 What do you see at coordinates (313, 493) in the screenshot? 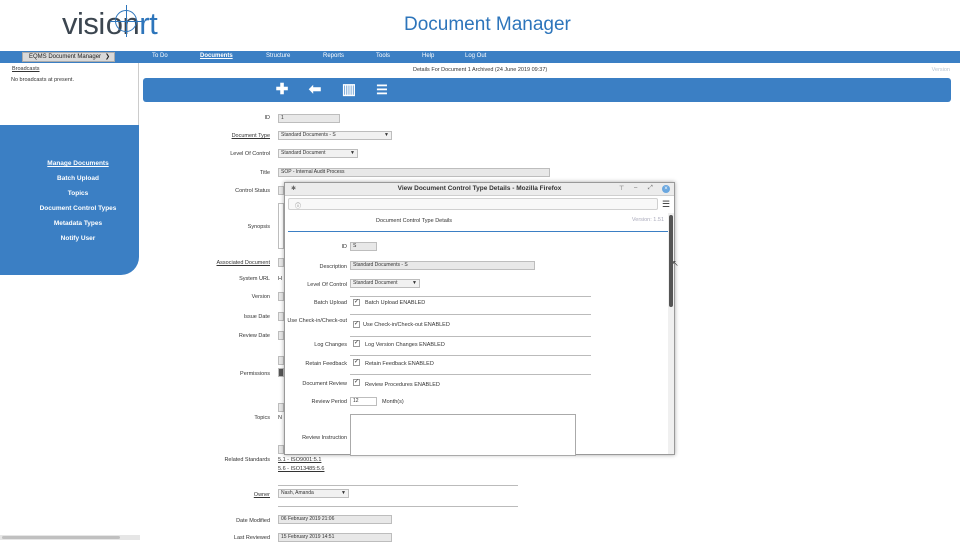
I see `owner-select: Nash, Amanda ▼` at bounding box center [313, 493].